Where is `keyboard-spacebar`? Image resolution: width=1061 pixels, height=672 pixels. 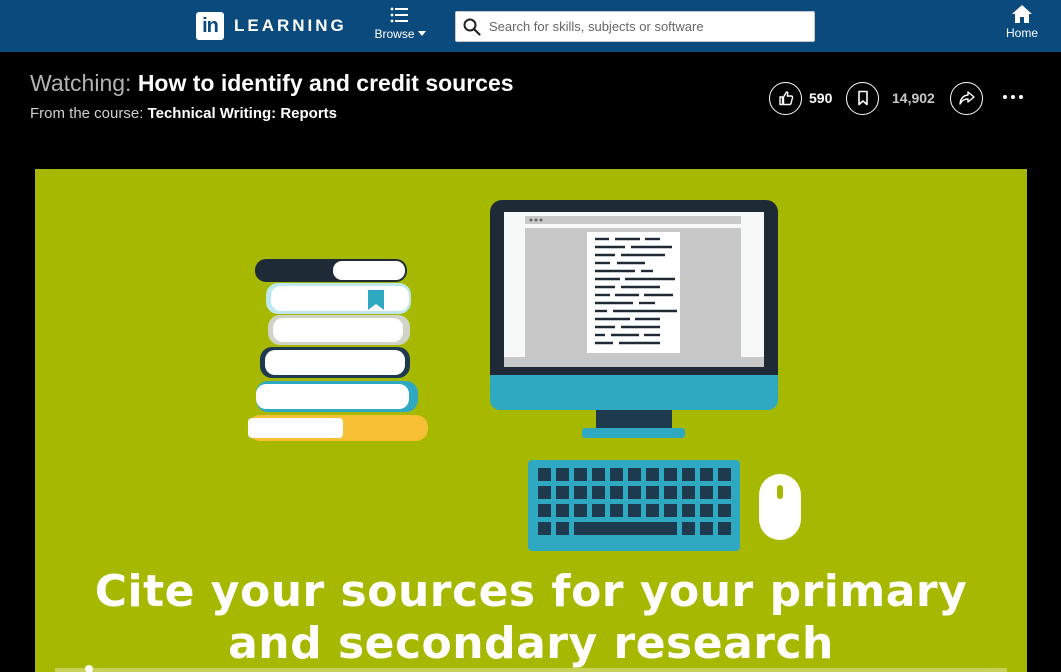 keyboard-spacebar is located at coordinates (625, 528).